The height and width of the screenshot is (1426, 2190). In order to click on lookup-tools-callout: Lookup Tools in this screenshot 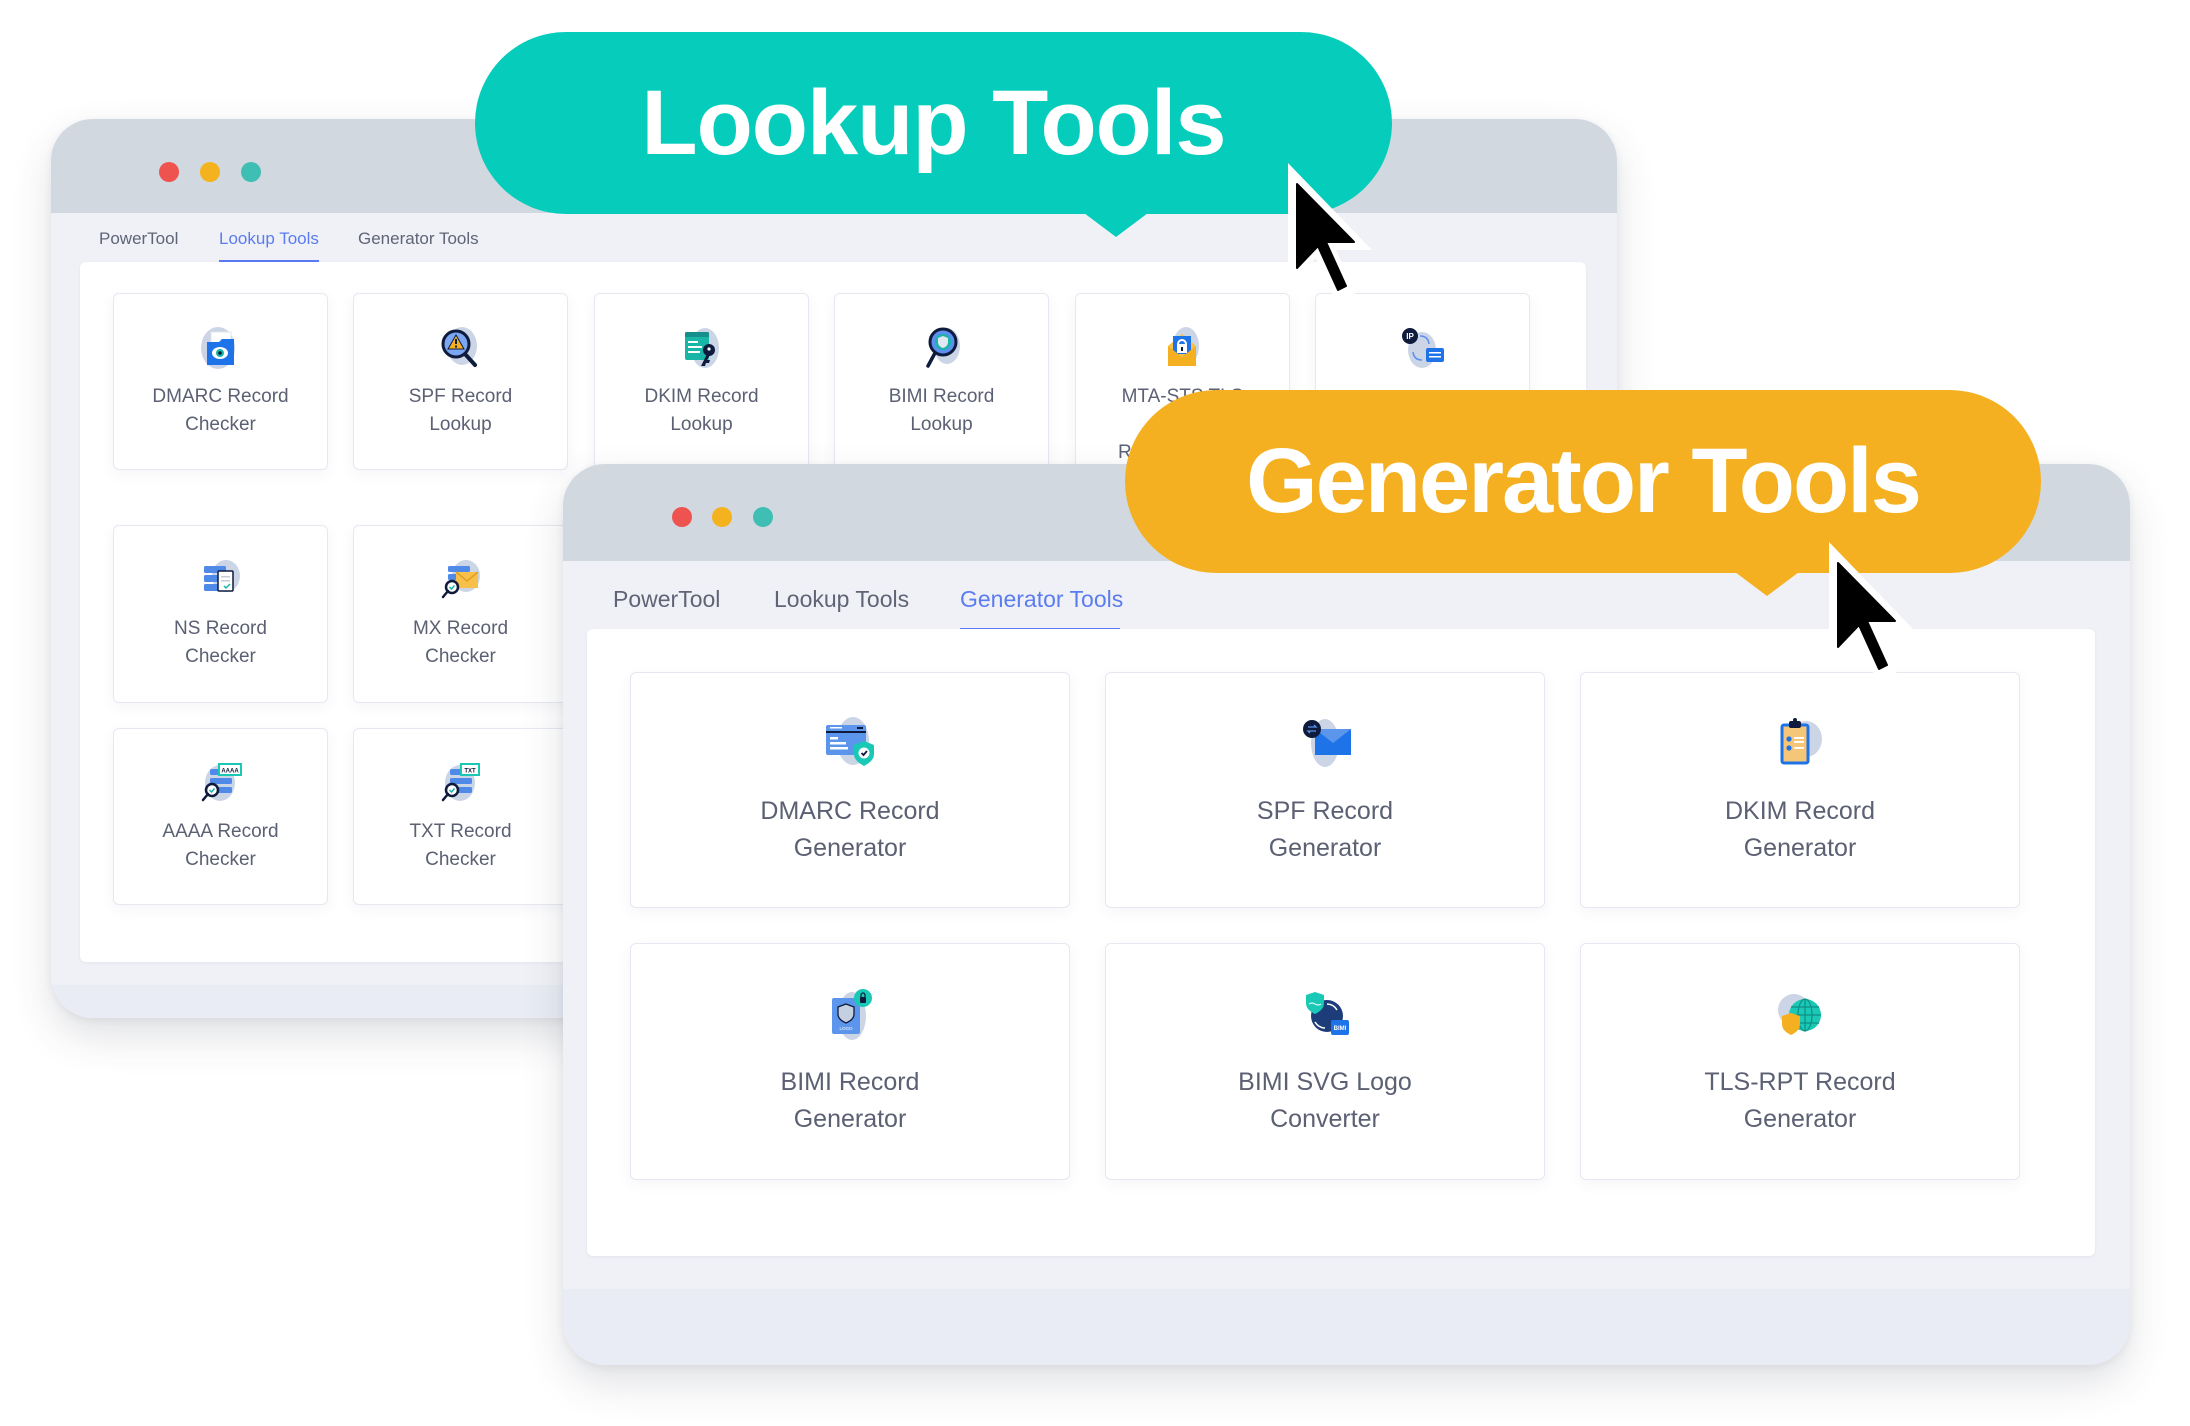, I will do `click(933, 123)`.